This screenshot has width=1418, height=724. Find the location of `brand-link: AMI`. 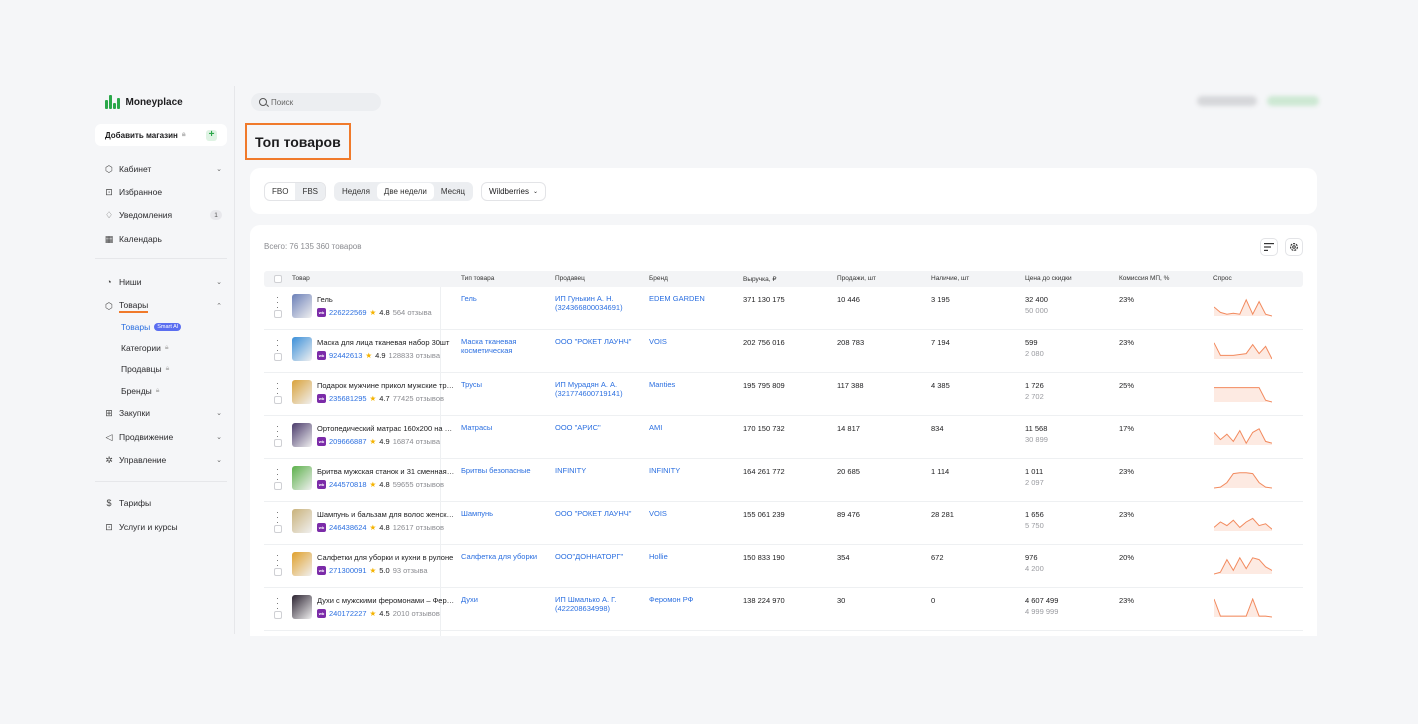

brand-link: AMI is located at coordinates (692, 428).